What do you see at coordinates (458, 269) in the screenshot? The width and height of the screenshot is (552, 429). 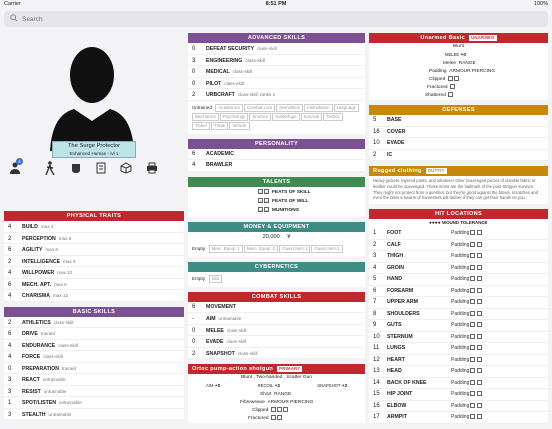 I see `list-item: 4 Groin Padding` at bounding box center [458, 269].